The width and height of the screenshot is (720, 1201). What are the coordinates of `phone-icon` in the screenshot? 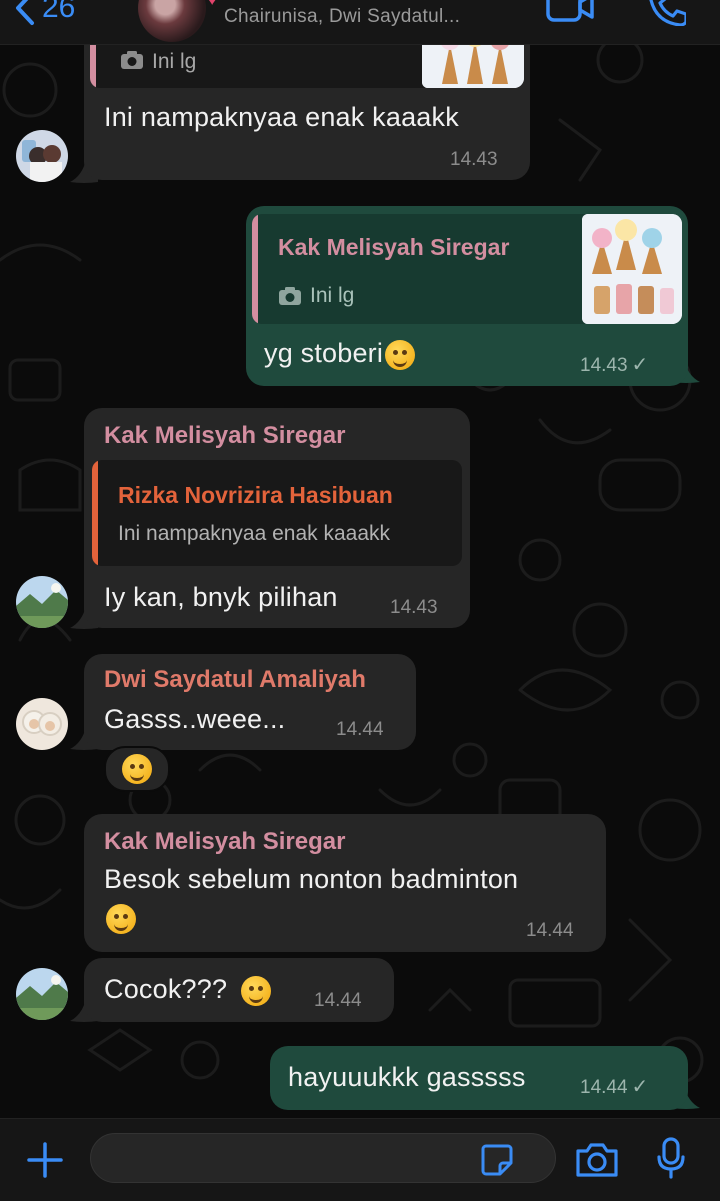 It's located at (668, 13).